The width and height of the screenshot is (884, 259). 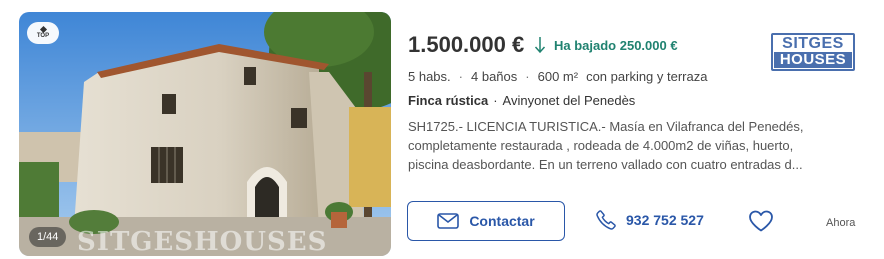 I want to click on price-drop-label: Ha bajado 250.000 €, so click(x=616, y=45).